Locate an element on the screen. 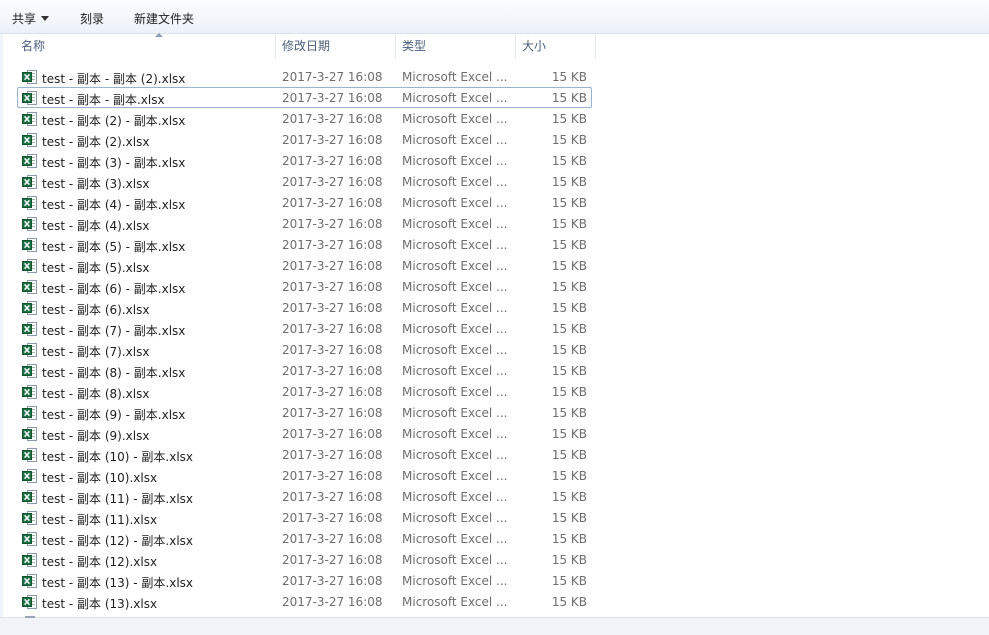 This screenshot has height=635, width=989. column-header-name: 名称 is located at coordinates (145, 46).